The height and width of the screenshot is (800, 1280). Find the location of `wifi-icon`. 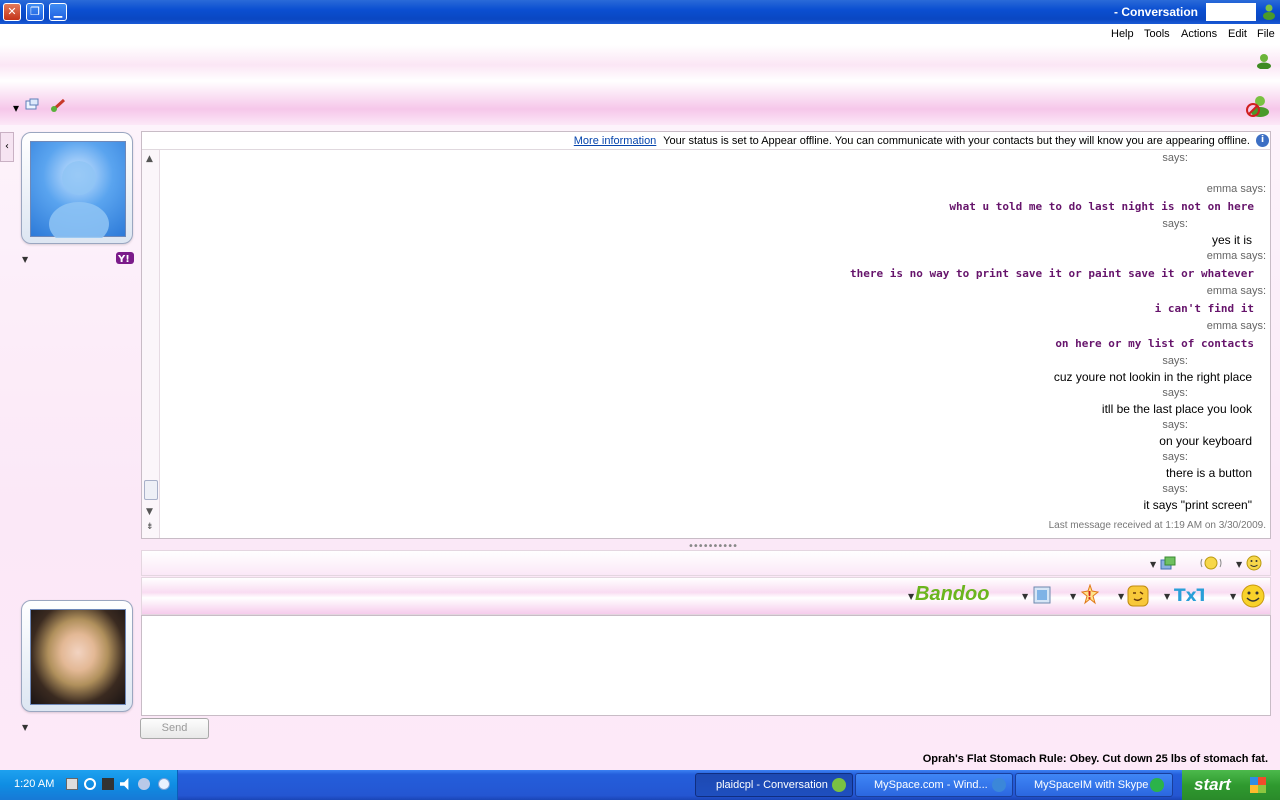

wifi-icon is located at coordinates (90, 784).